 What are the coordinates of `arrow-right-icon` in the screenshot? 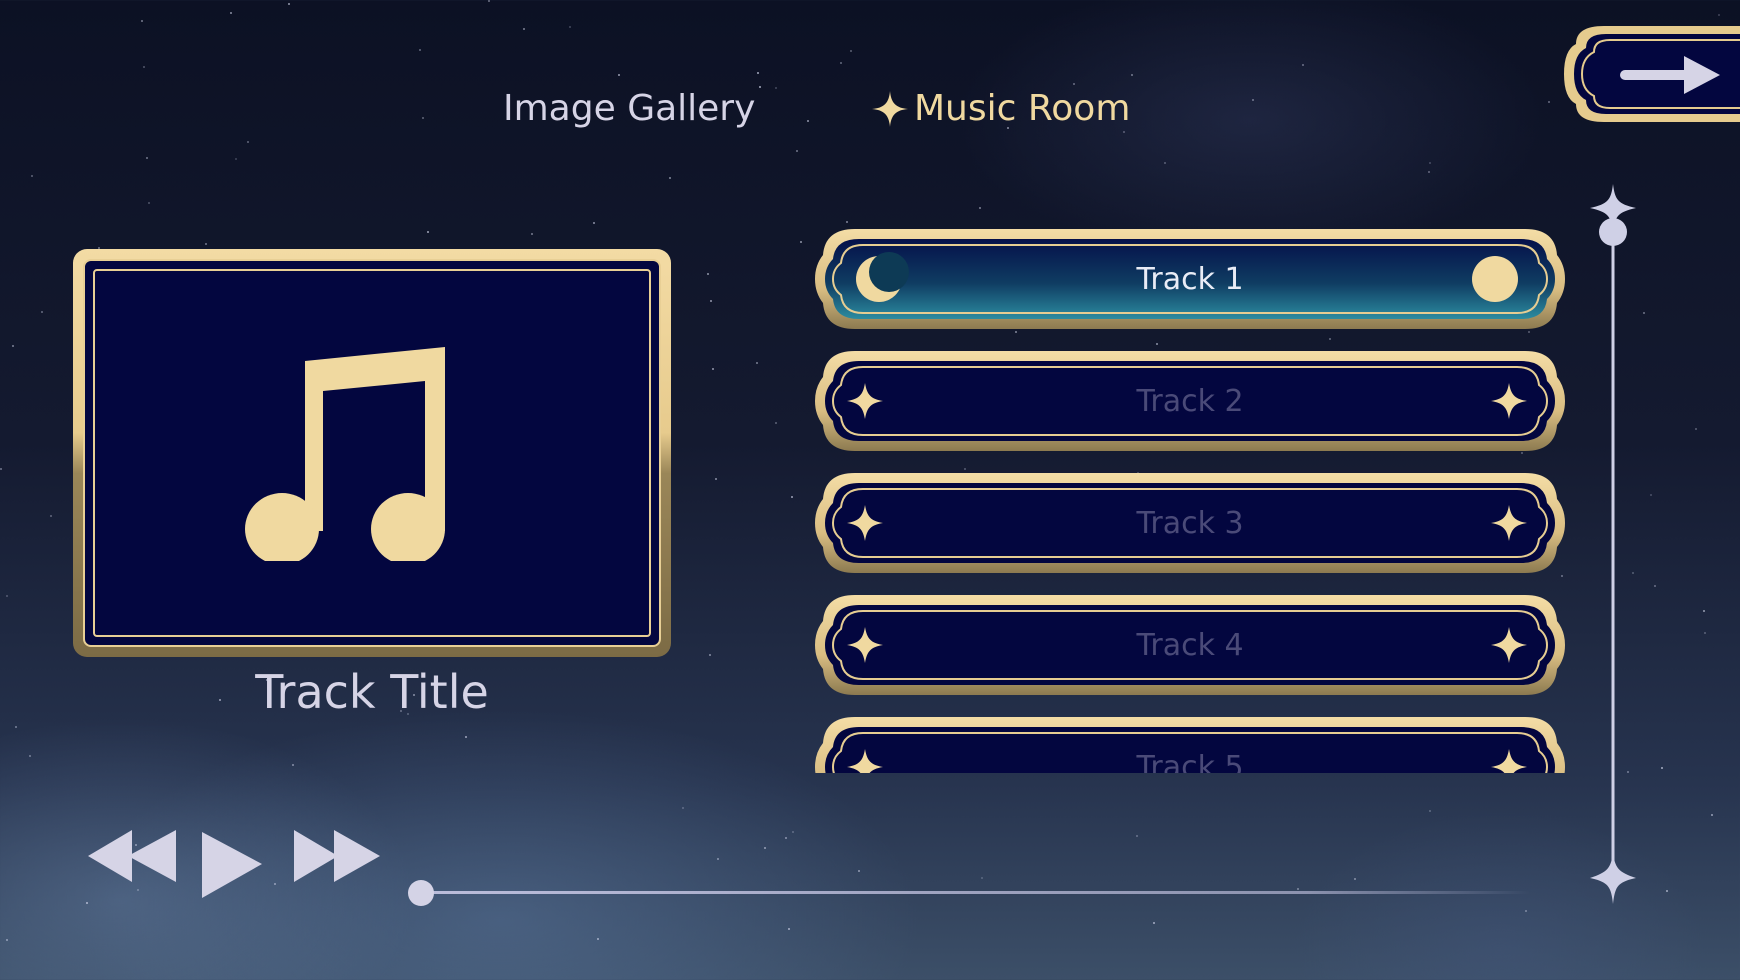 It's located at (1670, 75).